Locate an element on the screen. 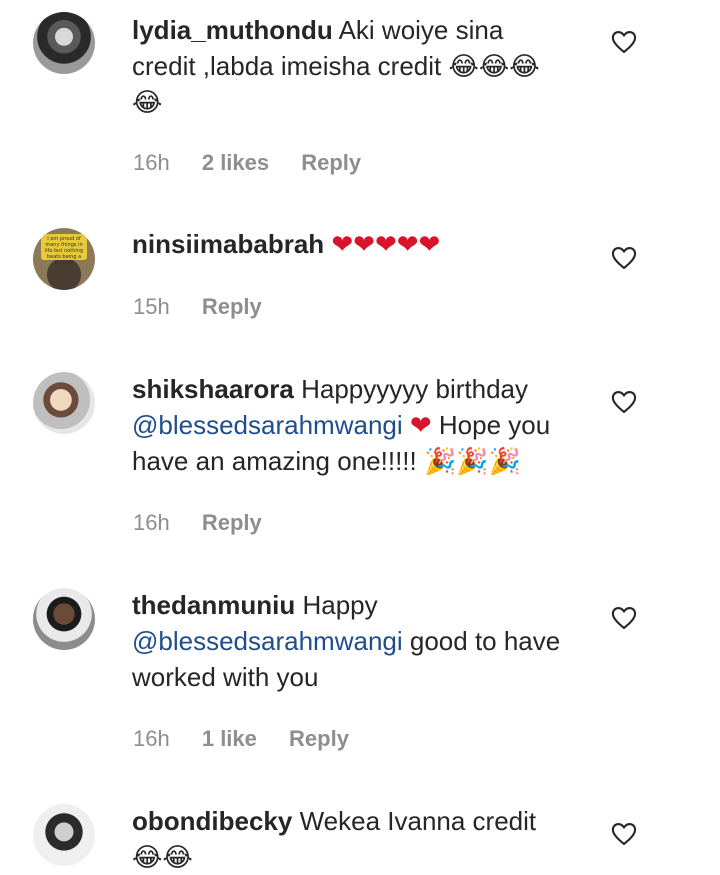  comment-body: ninsiimababrah ❤❤❤❤❤ is located at coordinates (347, 244).